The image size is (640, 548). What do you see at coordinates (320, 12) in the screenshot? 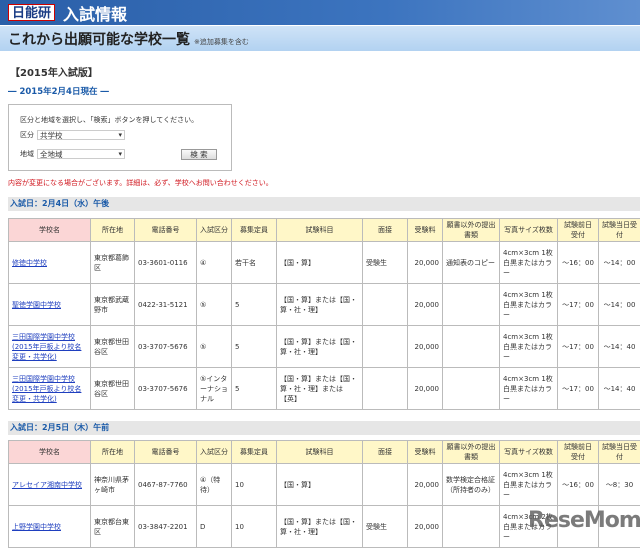
I see `top-banner: 日能研 入試情報` at bounding box center [320, 12].